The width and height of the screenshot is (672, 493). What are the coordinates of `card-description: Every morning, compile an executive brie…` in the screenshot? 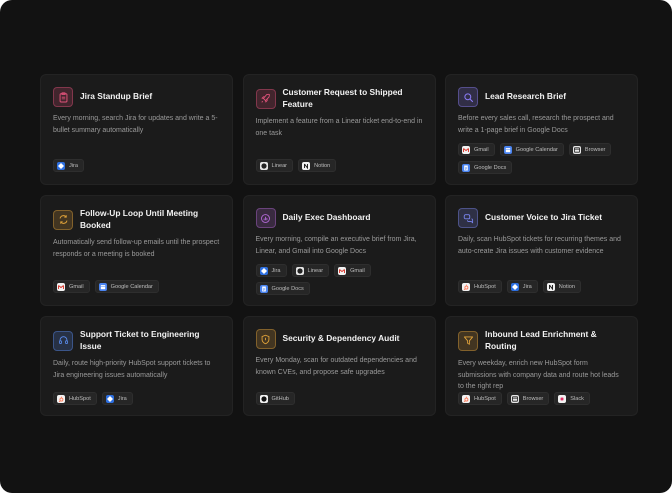 It's located at (336, 245).